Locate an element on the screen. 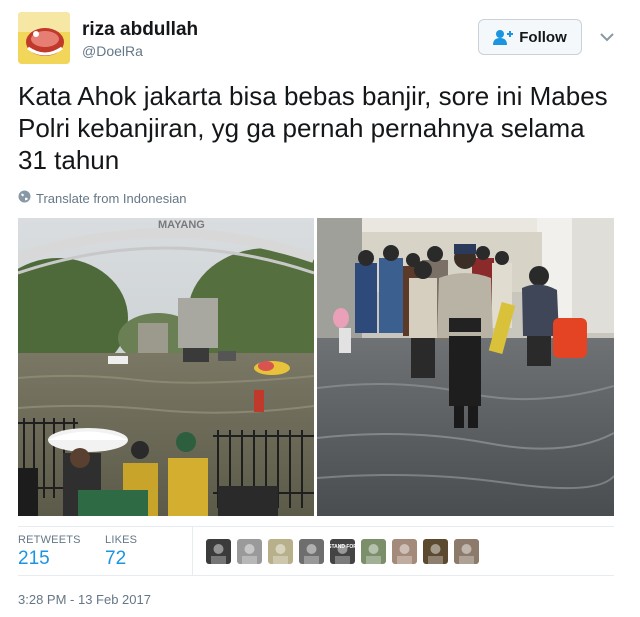  likes-label: LIKES is located at coordinates (121, 540).